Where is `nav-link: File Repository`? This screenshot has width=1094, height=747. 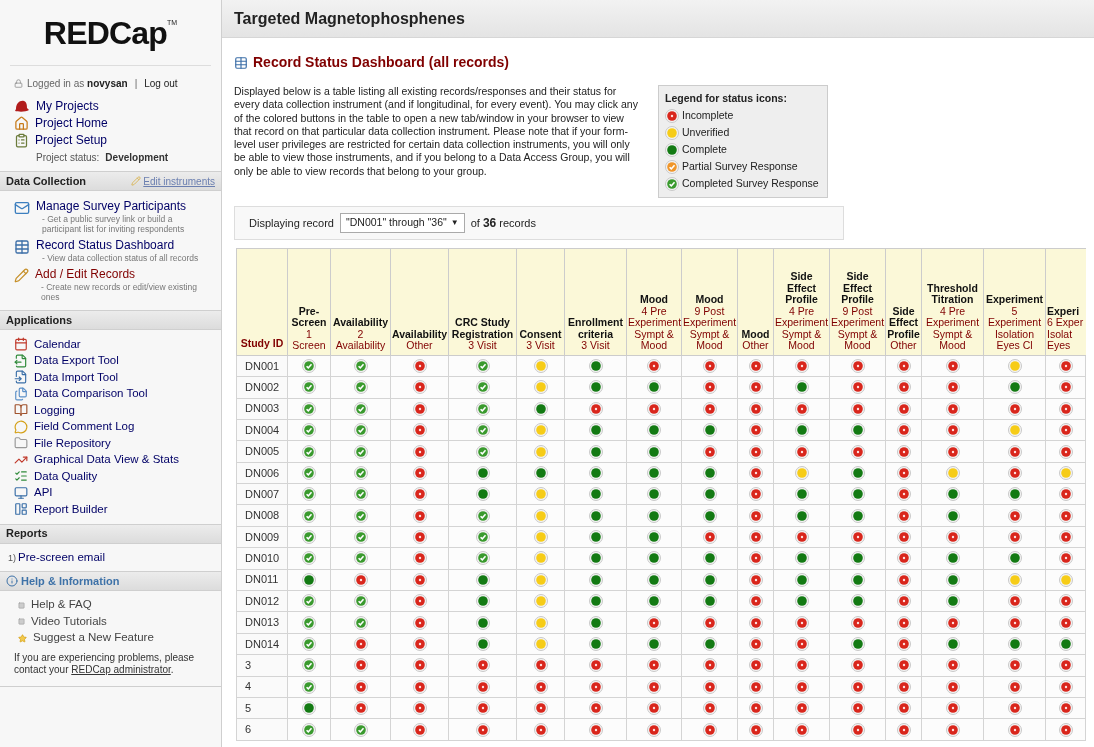
nav-link: File Repository is located at coordinates (72, 443).